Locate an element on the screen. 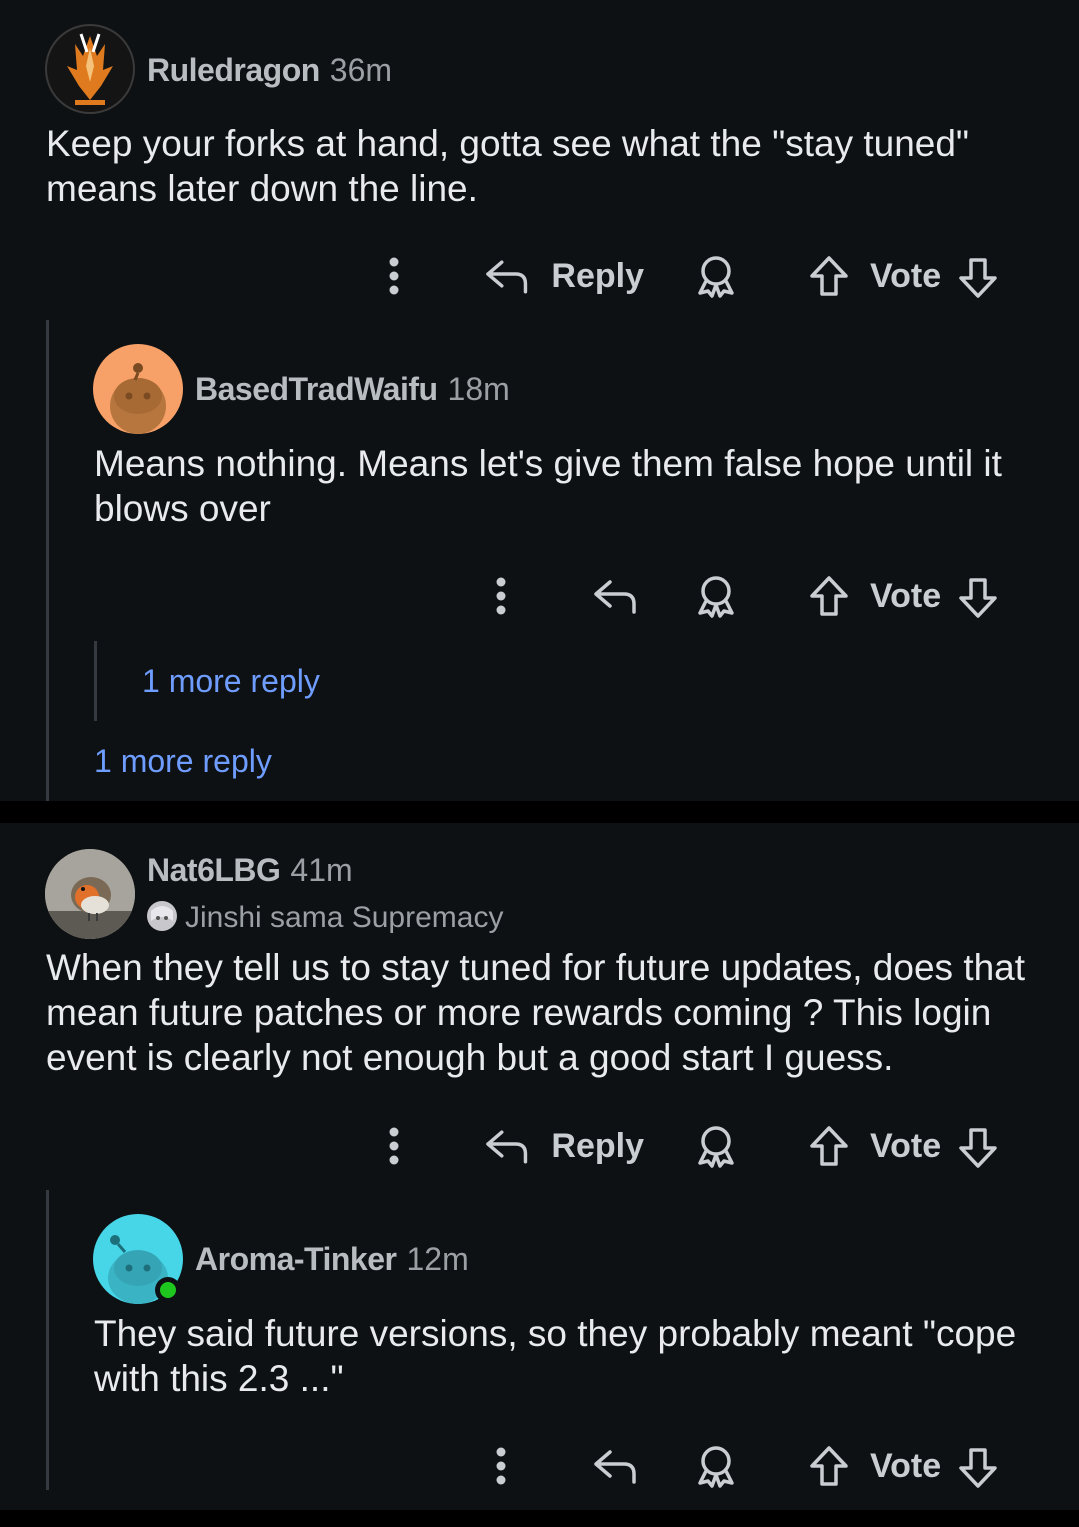  comment-meta: Ruledragon 36m is located at coordinates (269, 70).